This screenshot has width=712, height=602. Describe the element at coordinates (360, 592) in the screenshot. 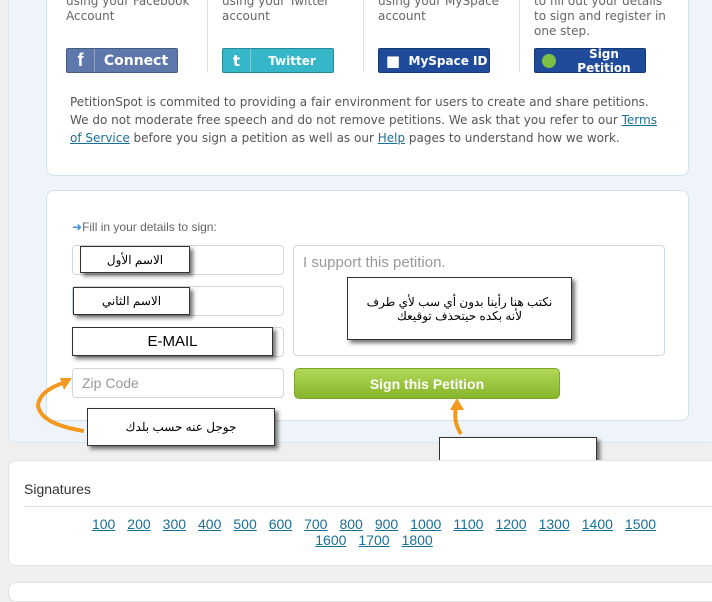

I see `next-card` at that location.